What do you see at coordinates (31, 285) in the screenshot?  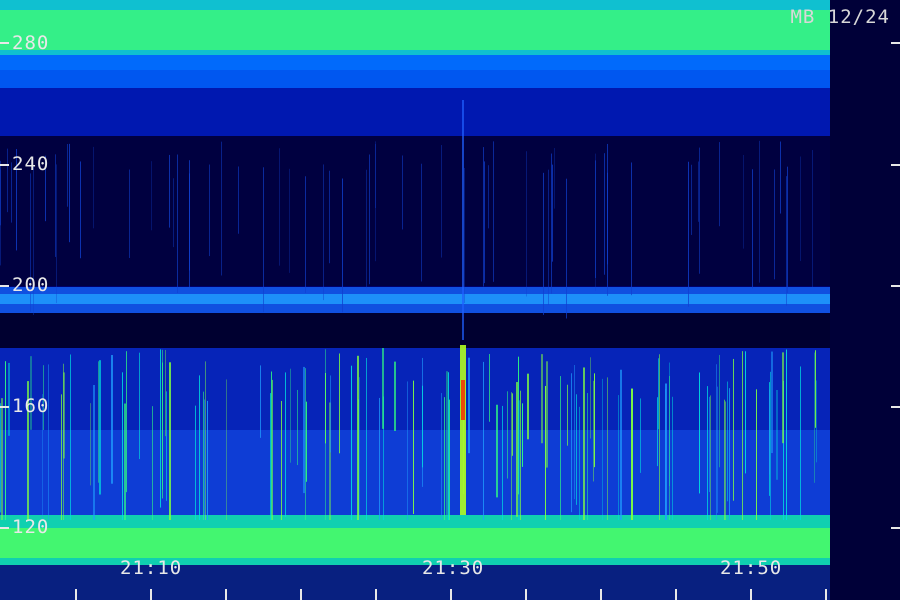 I see `y-axis-label: 200` at bounding box center [31, 285].